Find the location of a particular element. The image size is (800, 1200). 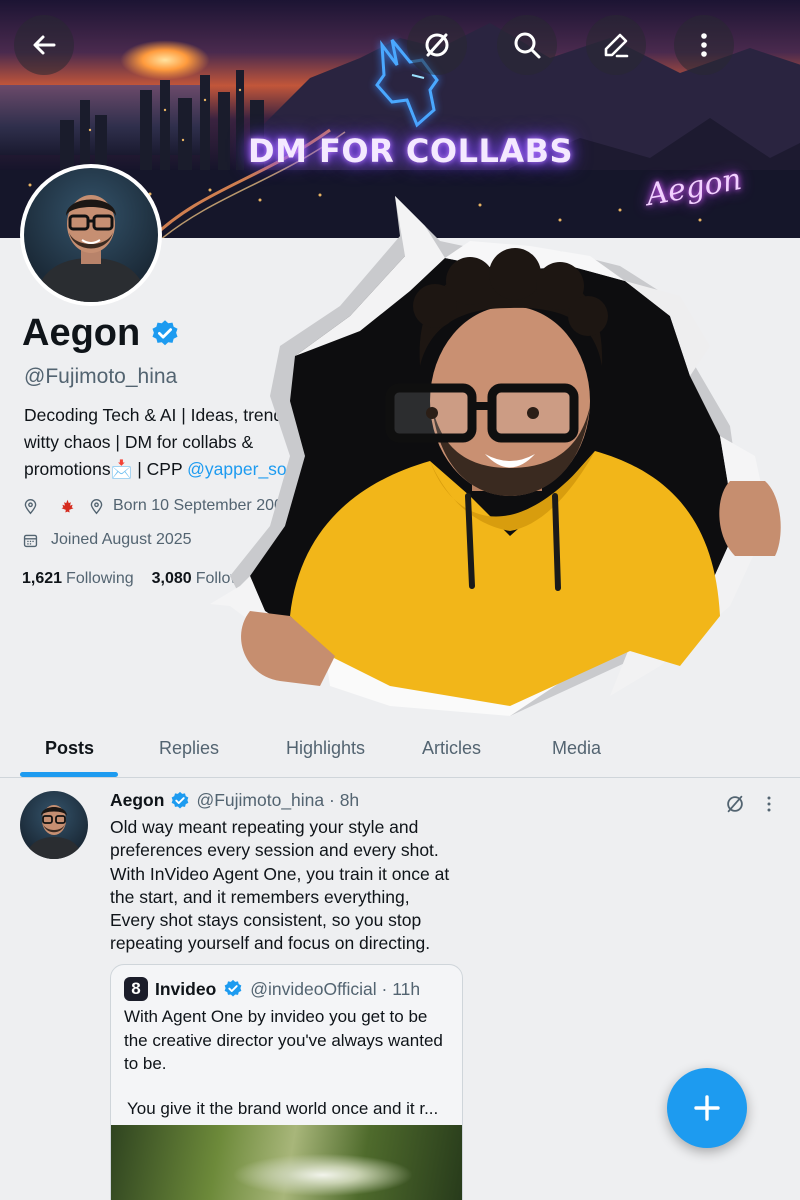

profile-handle: @Fujimoto_hina is located at coordinates (101, 376).